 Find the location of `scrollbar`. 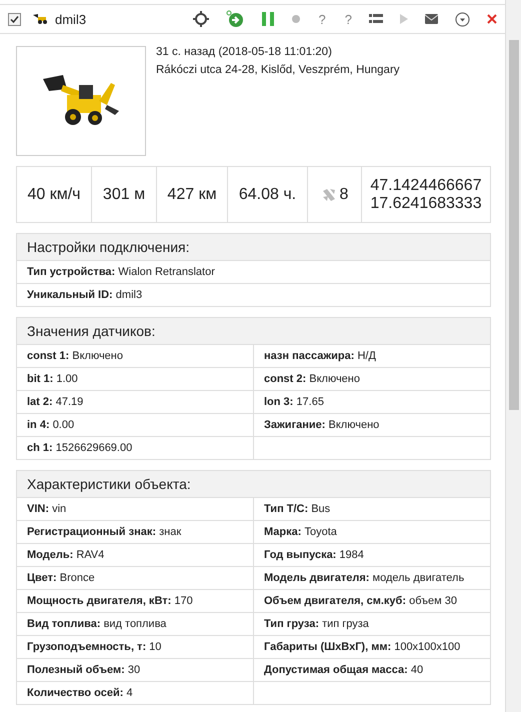

scrollbar is located at coordinates (513, 356).